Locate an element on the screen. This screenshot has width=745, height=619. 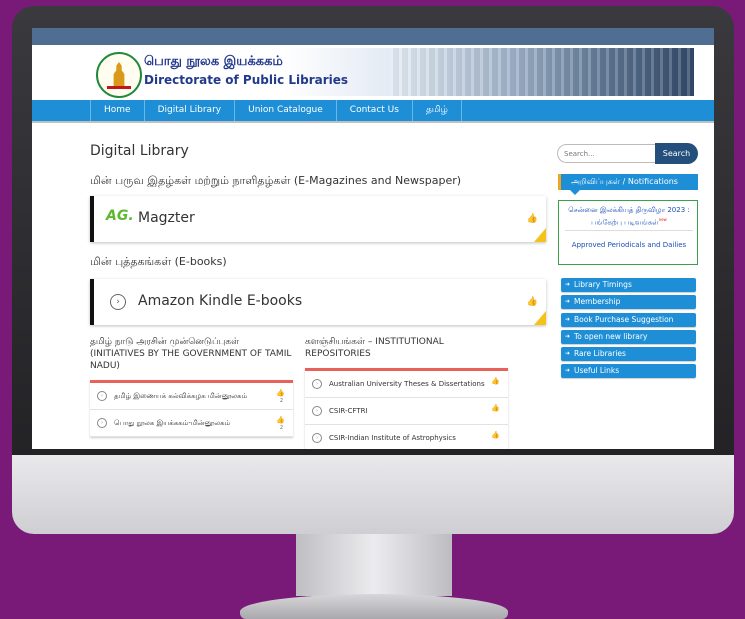
sidebar-link-label: Book Purchase Suggestion is located at coordinates (624, 319).